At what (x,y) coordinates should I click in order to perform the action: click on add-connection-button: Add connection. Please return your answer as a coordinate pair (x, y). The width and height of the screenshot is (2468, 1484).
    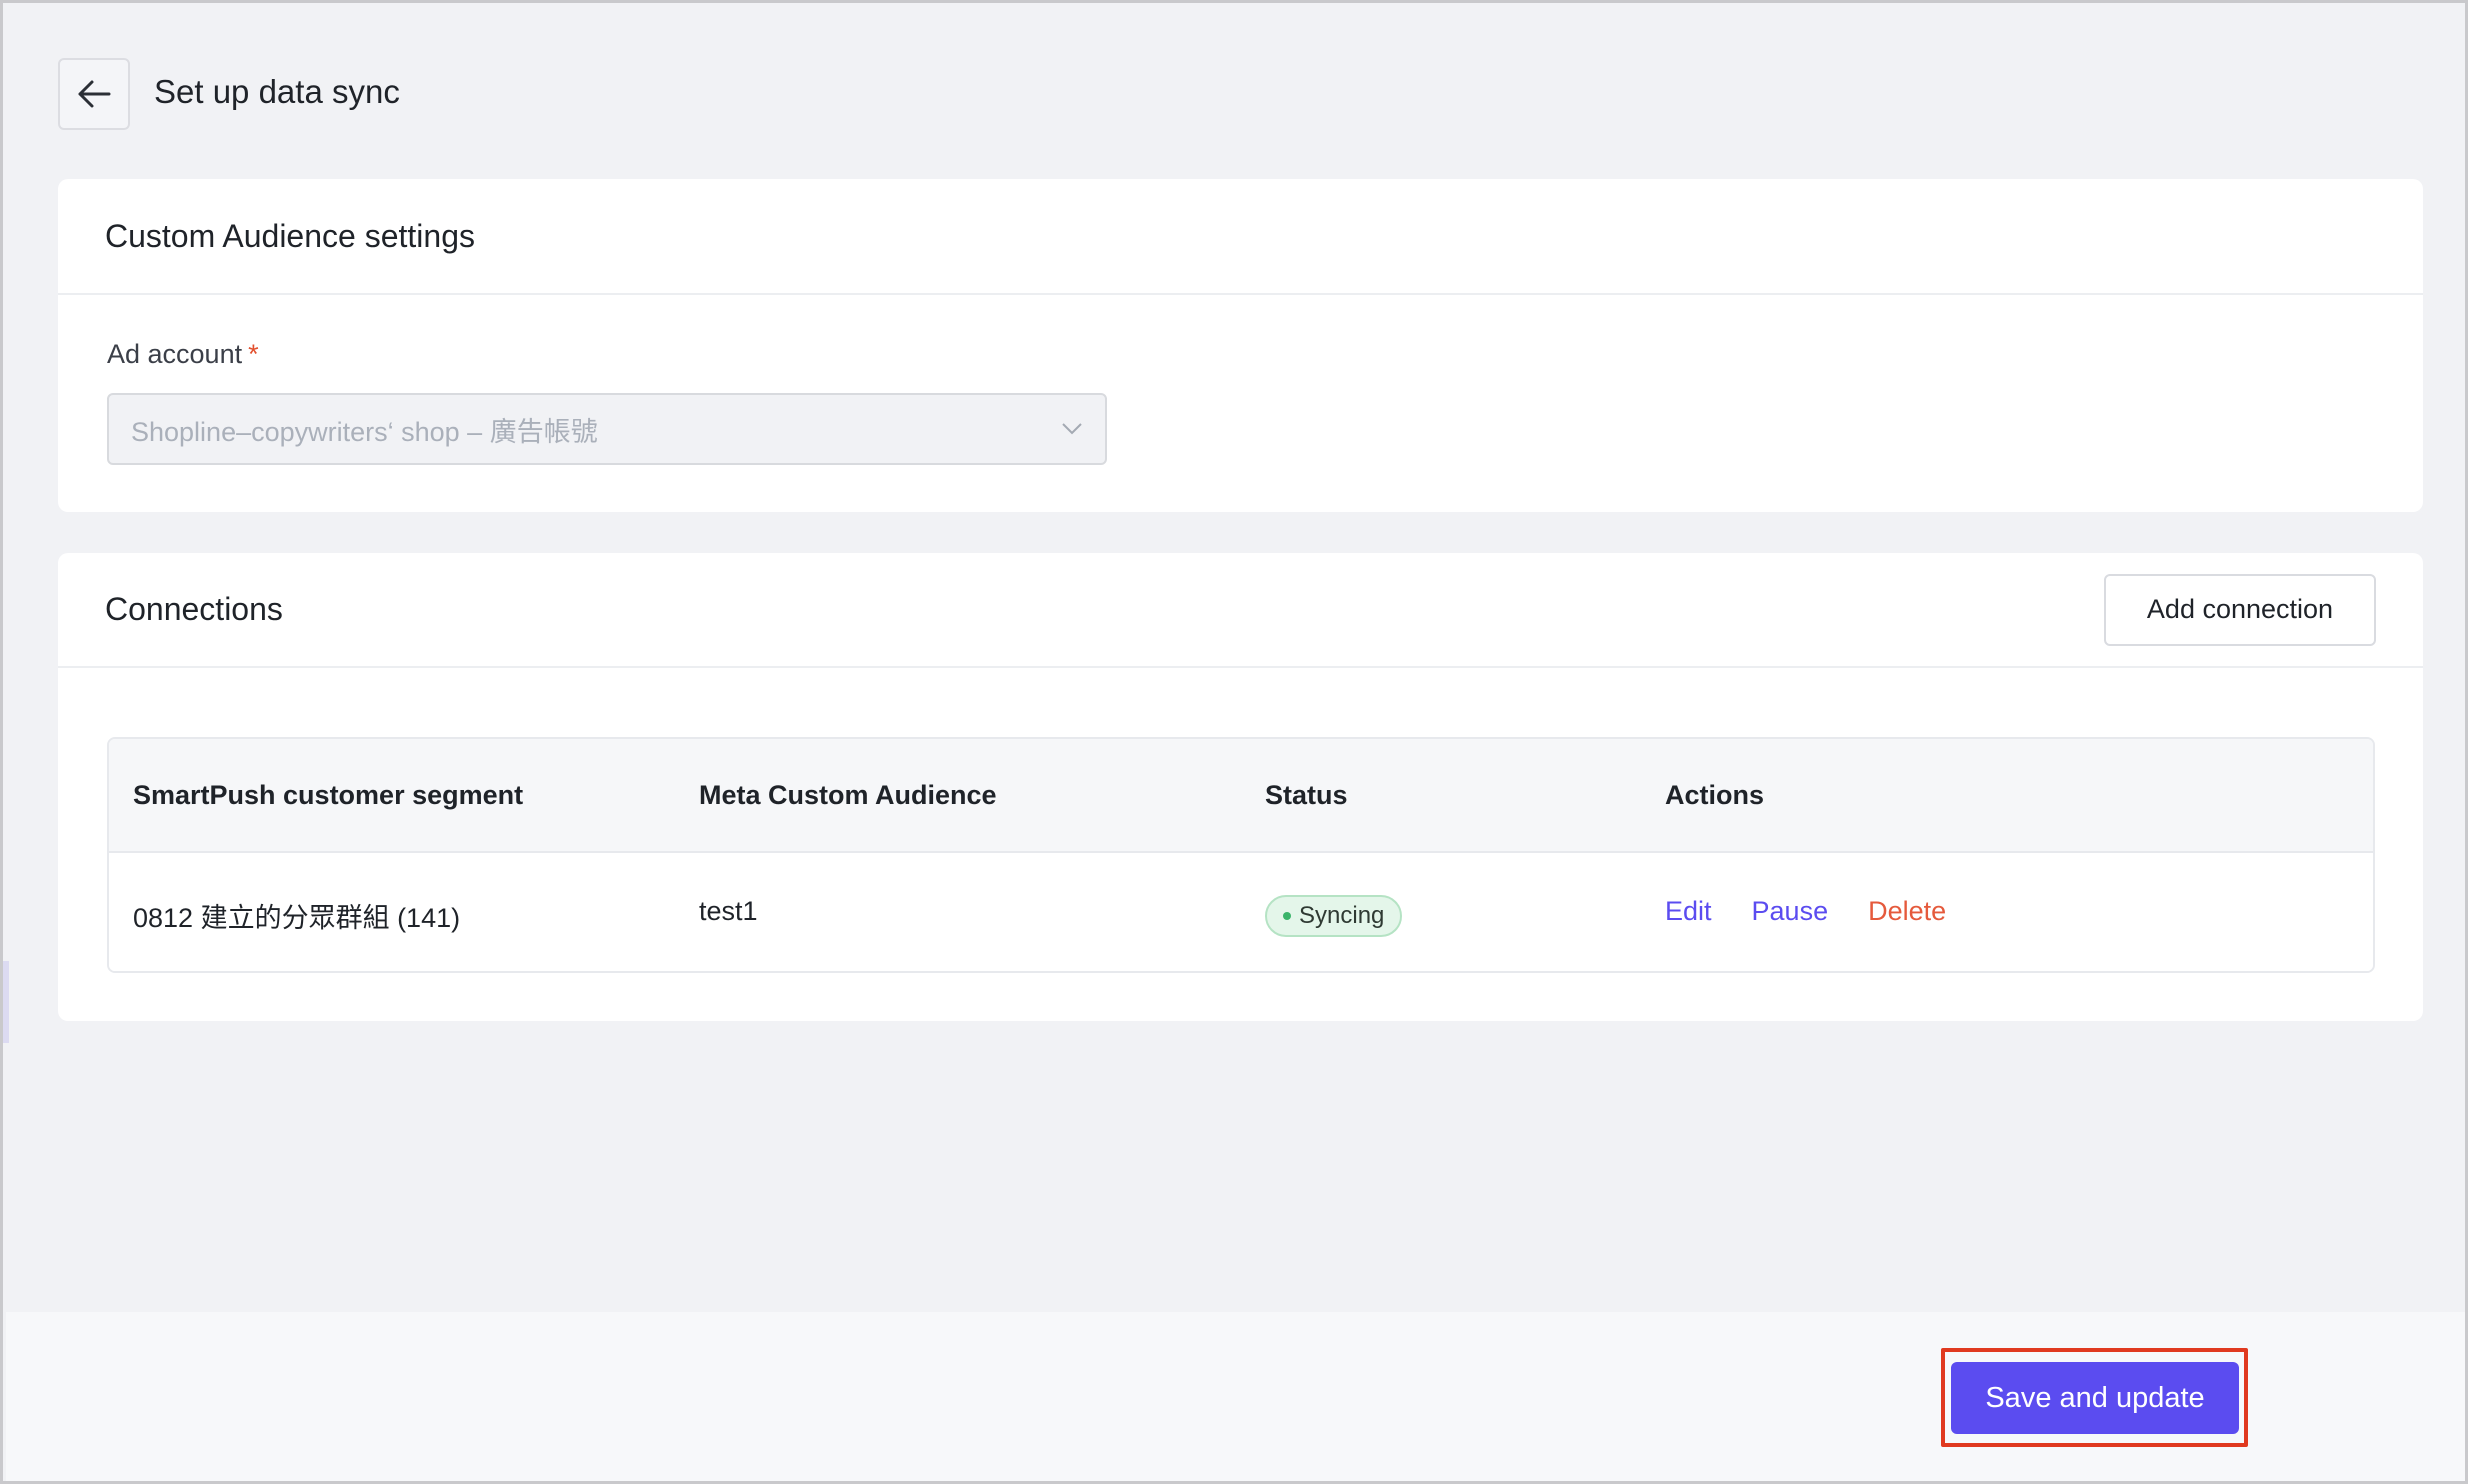
    Looking at the image, I should click on (2240, 609).